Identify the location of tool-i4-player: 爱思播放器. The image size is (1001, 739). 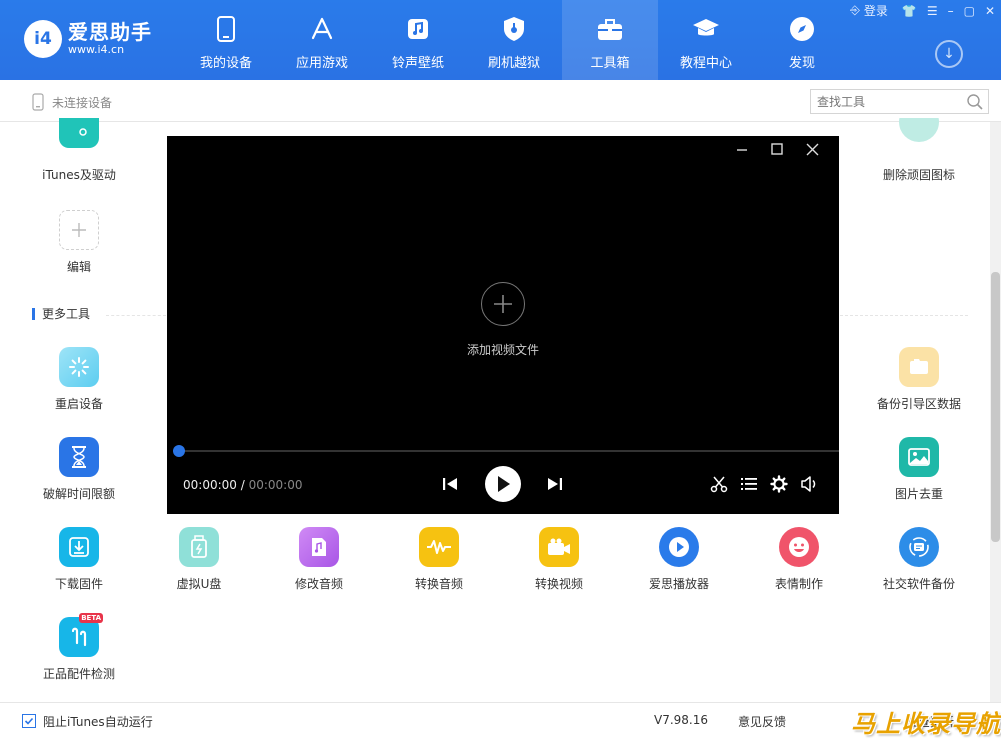
(679, 559).